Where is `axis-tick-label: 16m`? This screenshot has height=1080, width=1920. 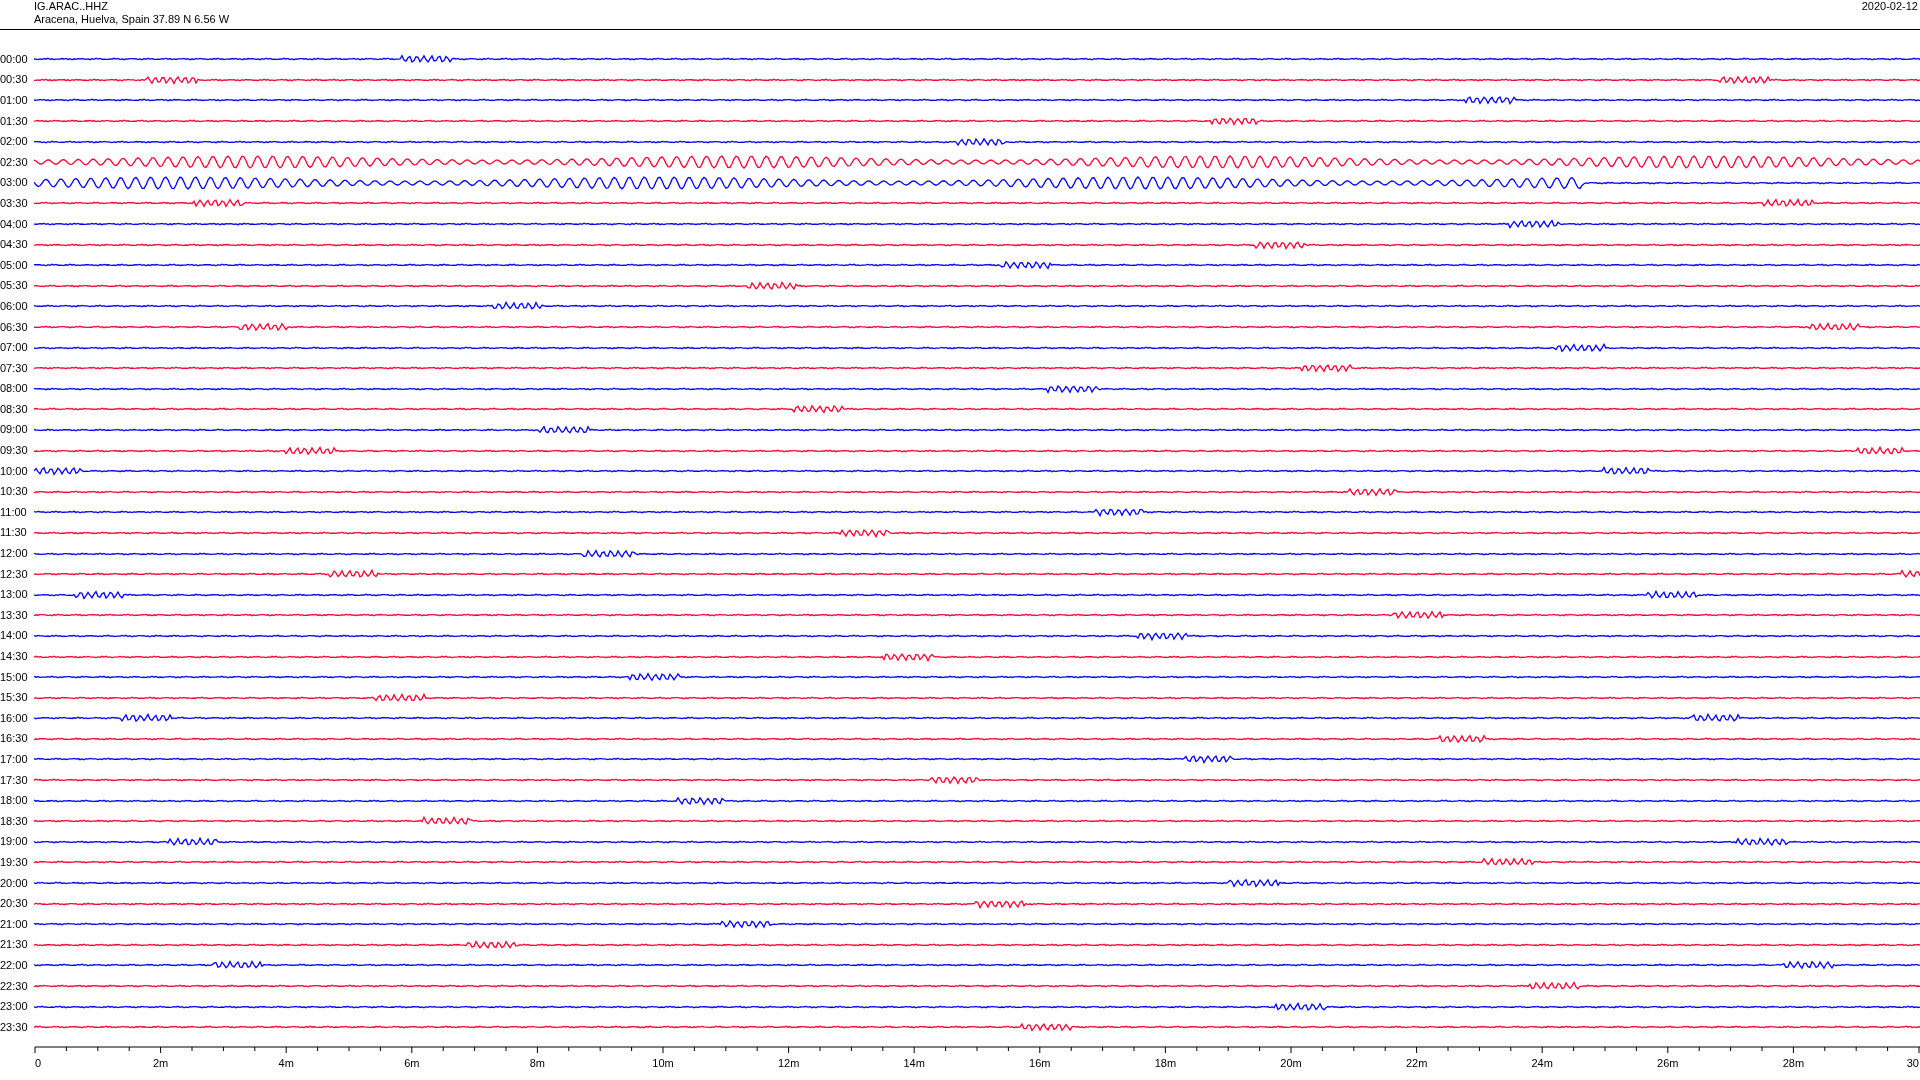
axis-tick-label: 16m is located at coordinates (1040, 1062).